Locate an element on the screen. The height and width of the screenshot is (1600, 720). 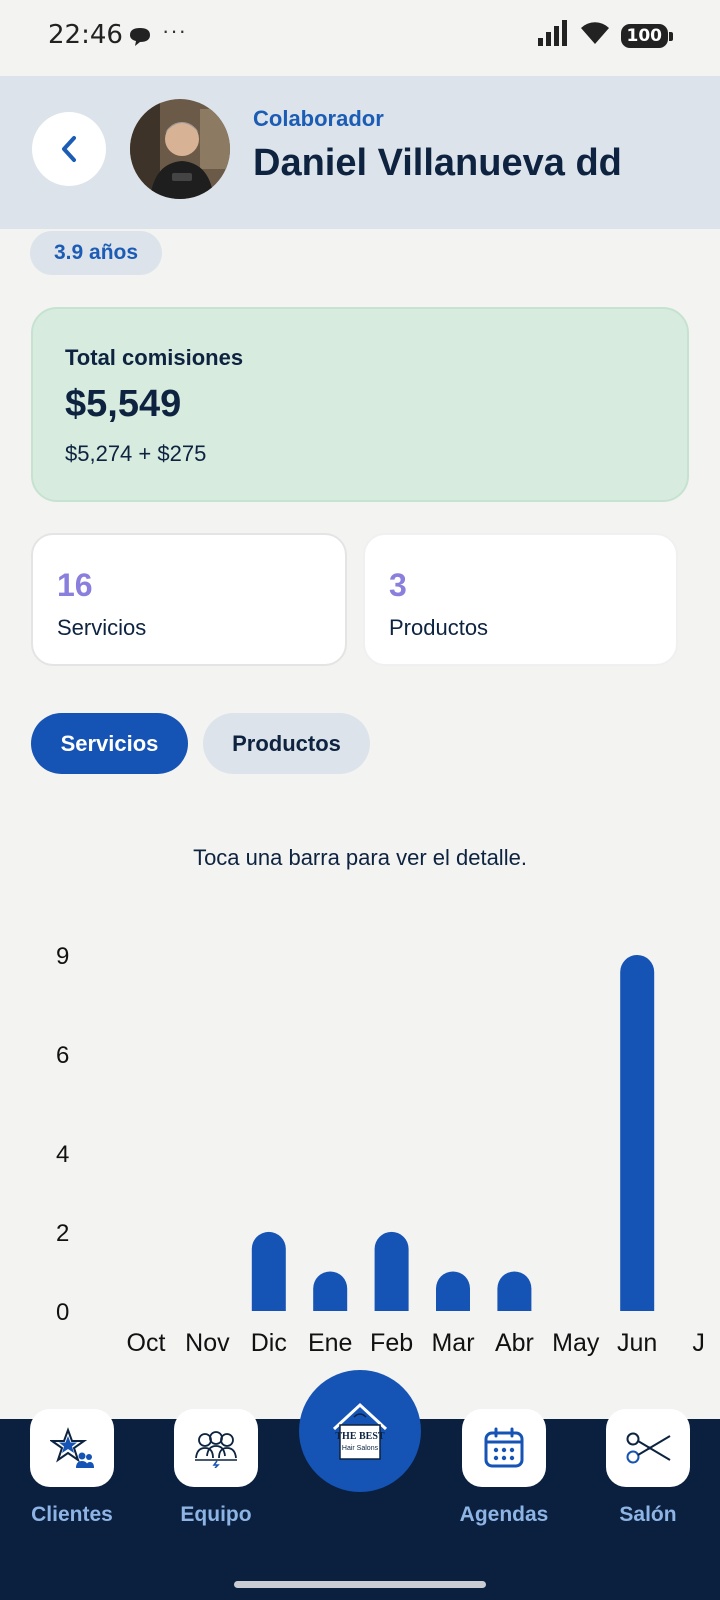
calendar-icon is located at coordinates (504, 1447).